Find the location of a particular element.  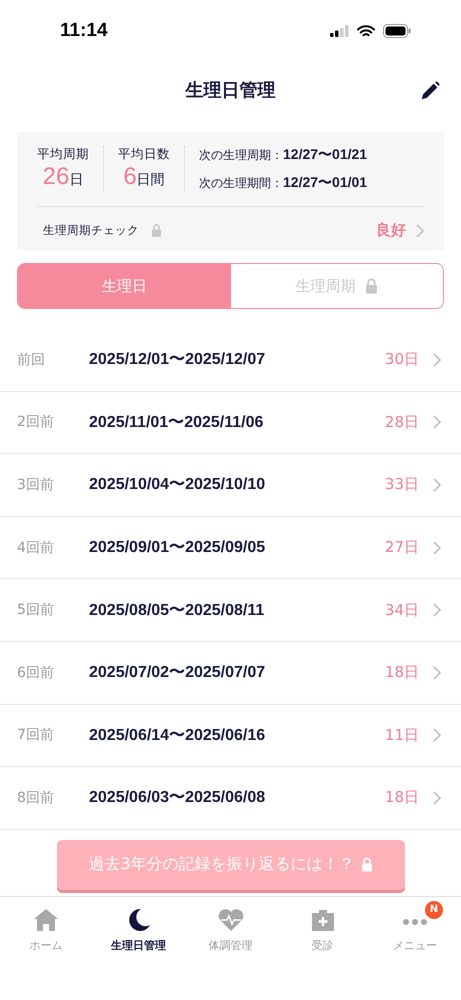

record-dates: 2025/10/04〜2025/10/10 is located at coordinates (177, 485).